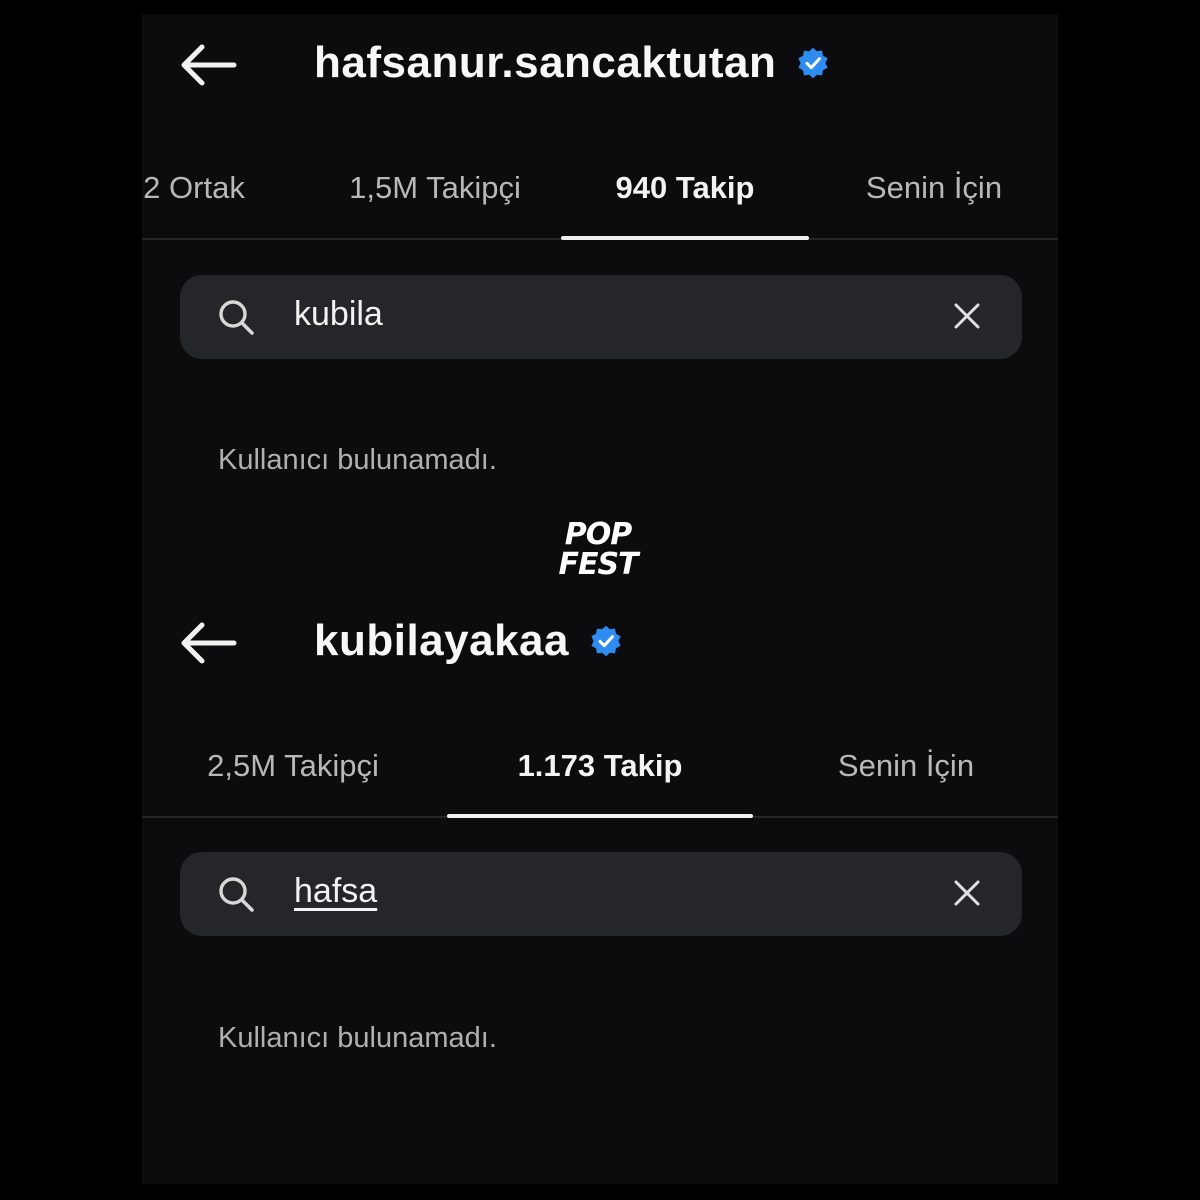 The height and width of the screenshot is (1200, 1200). Describe the element at coordinates (598, 534) in the screenshot. I see `logo-line-1: POP` at that location.